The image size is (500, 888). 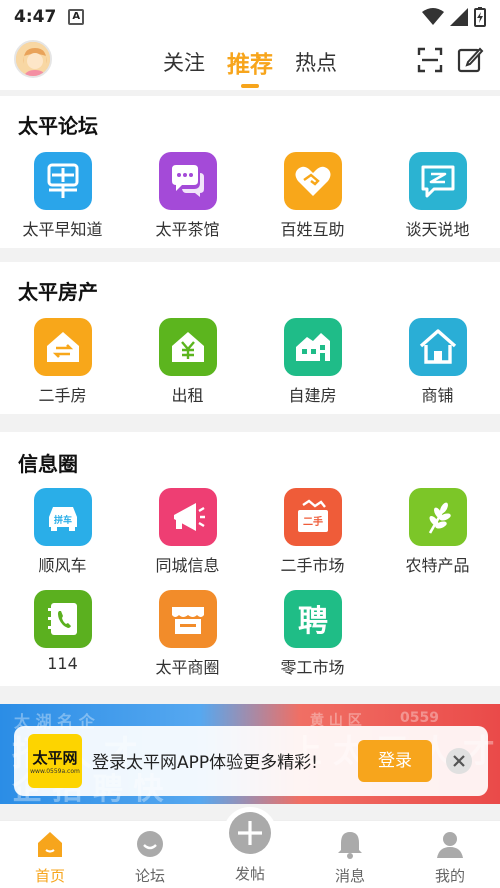 I want to click on login-promo: 太平网 www.0559a.com 登录太平网APP体验更多精彩! 登录, so click(x=251, y=761).